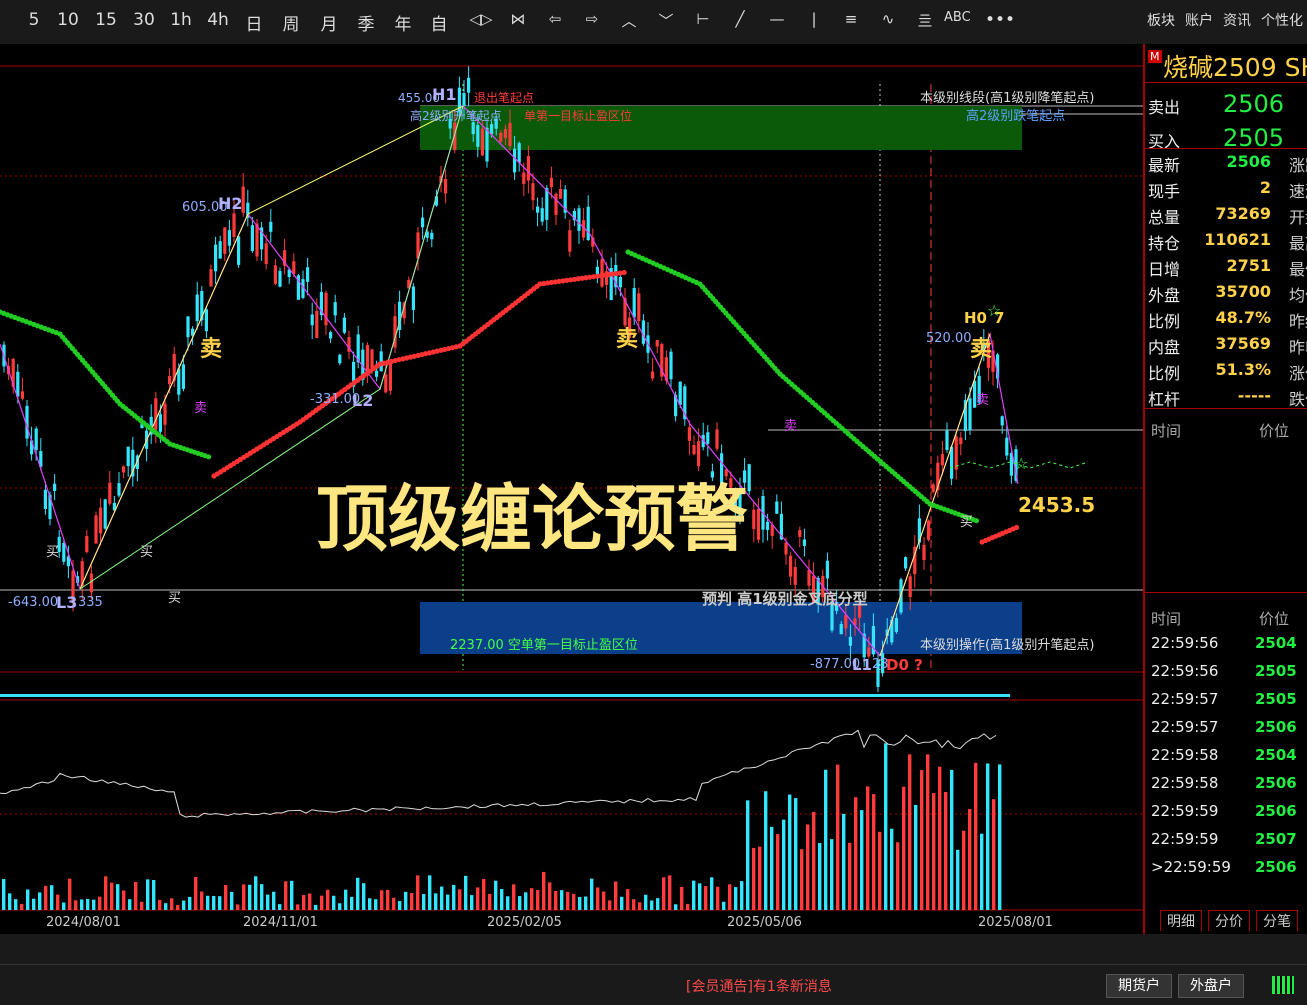  What do you see at coordinates (888, 19) in the screenshot?
I see `wave-icon: ∿` at bounding box center [888, 19].